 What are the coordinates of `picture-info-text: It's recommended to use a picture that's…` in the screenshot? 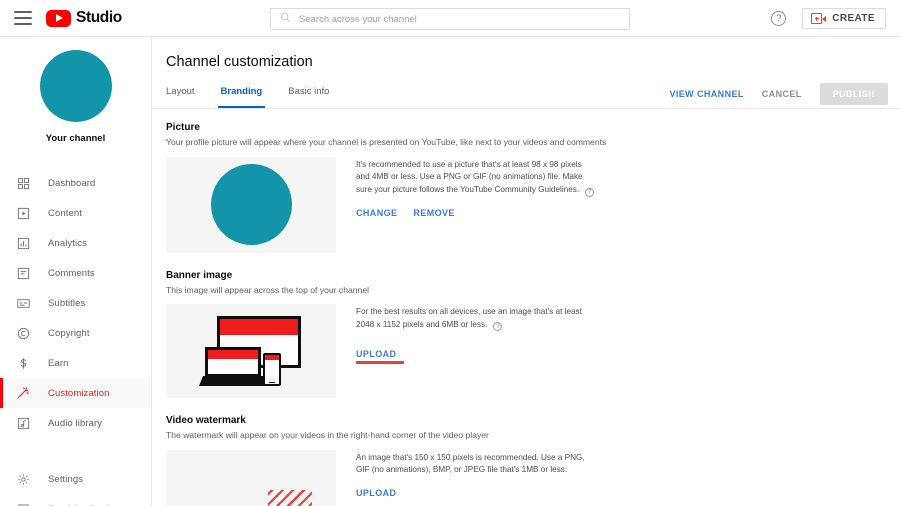 It's located at (476, 178).